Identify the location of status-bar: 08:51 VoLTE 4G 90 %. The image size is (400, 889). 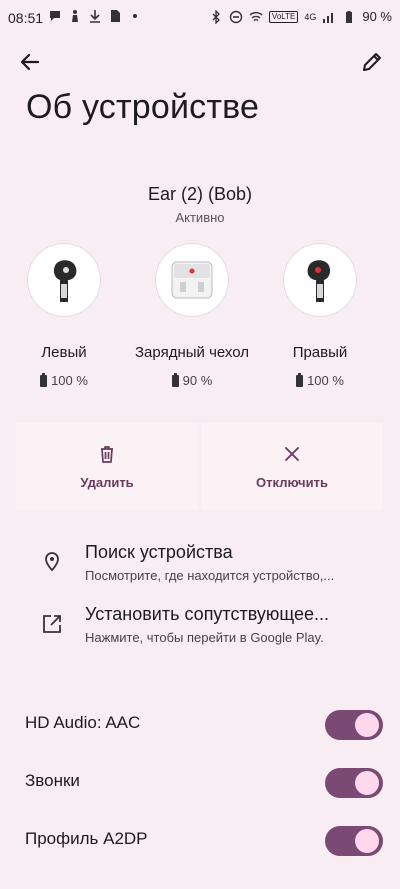
(200, 18).